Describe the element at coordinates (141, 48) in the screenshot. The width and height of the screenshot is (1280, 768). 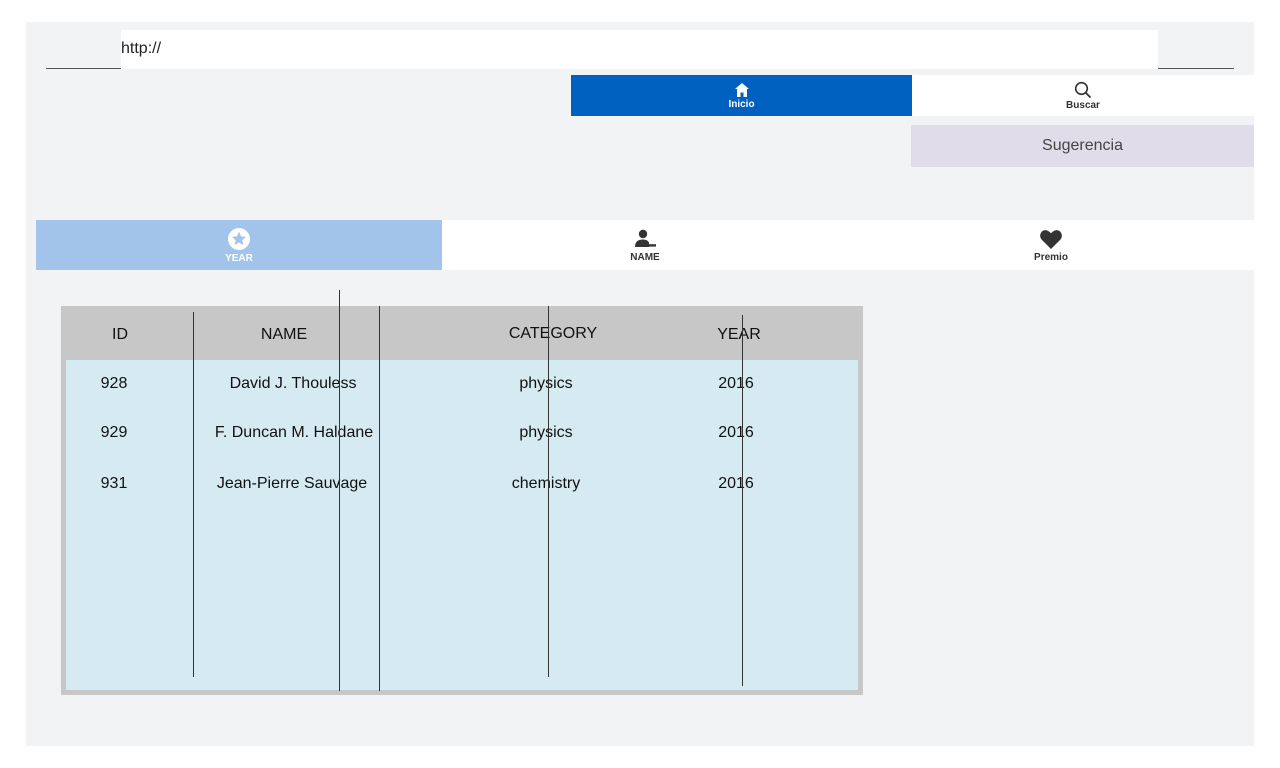
I see `address-bar-value: http://` at that location.